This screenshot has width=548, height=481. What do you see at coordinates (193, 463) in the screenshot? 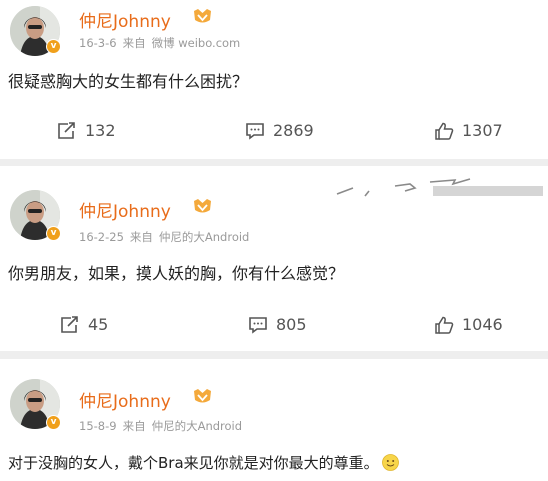
I see `post-text-body: 对于没胸的女人，戴个Bra来见你就是对你最大的尊重。` at bounding box center [193, 463].